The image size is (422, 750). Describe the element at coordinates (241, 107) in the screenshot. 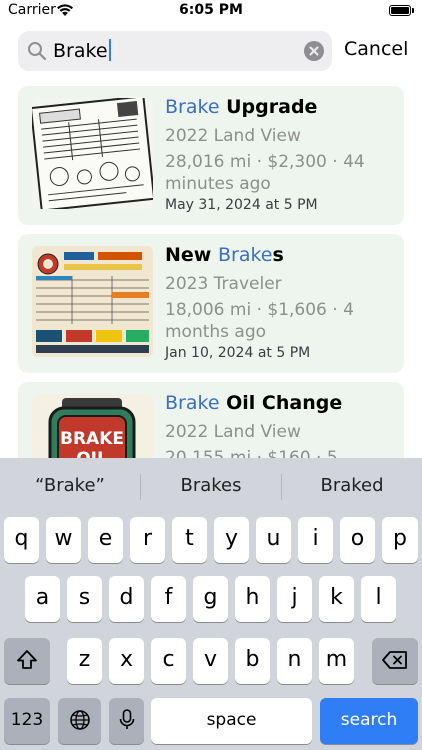

I see `result-title: Brake Upgrade` at that location.